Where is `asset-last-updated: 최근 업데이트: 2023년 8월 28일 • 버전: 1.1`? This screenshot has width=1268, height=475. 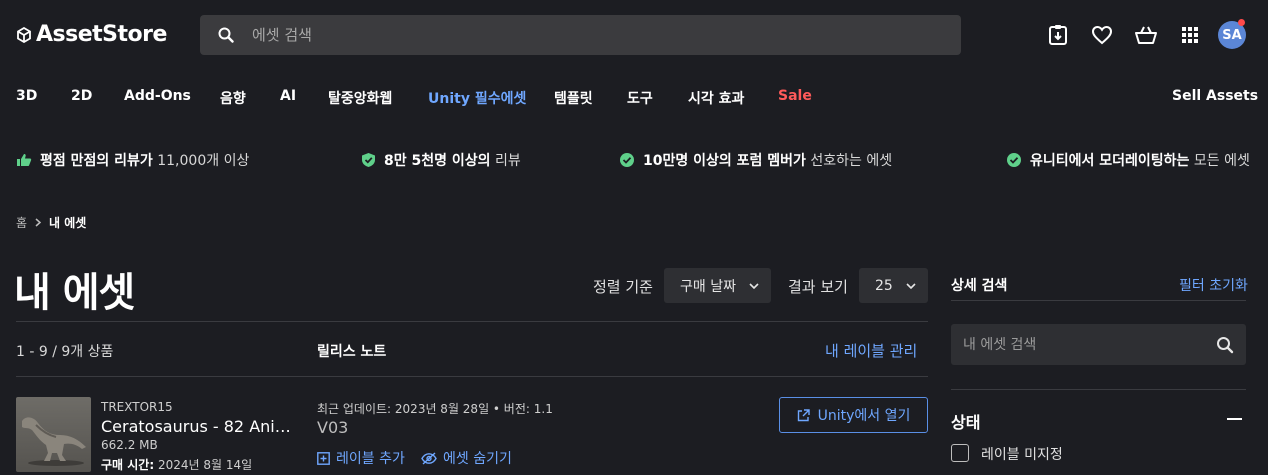 asset-last-updated: 최근 업데이트: 2023년 8월 28일 • 버전: 1.1 is located at coordinates (435, 409).